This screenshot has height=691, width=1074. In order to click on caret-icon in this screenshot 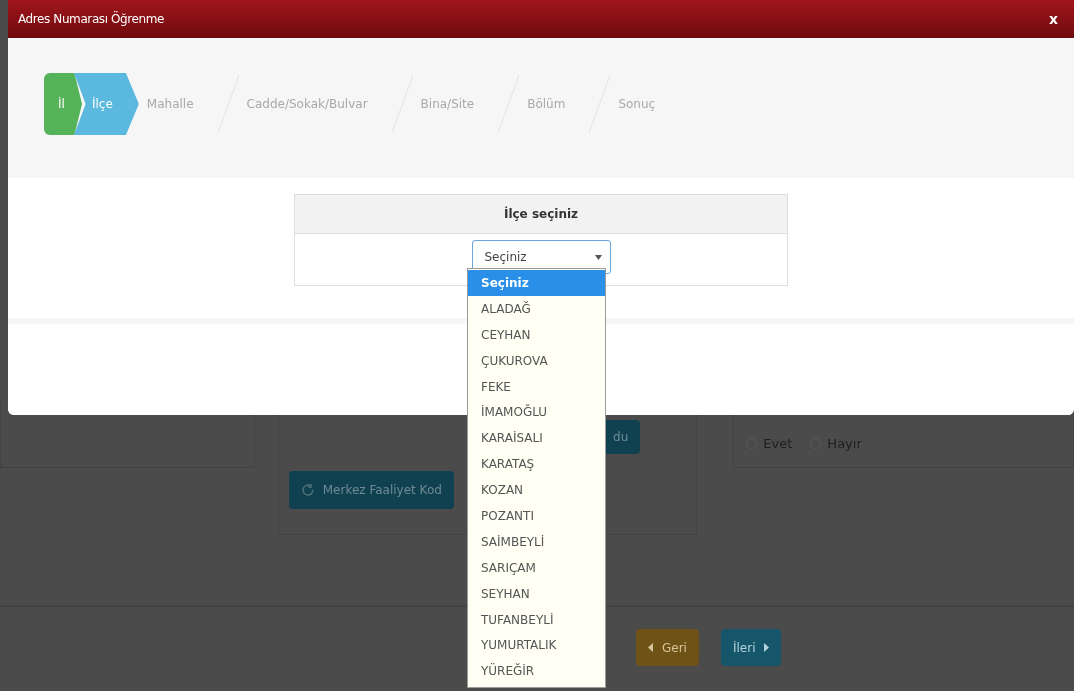, I will do `click(598, 257)`.